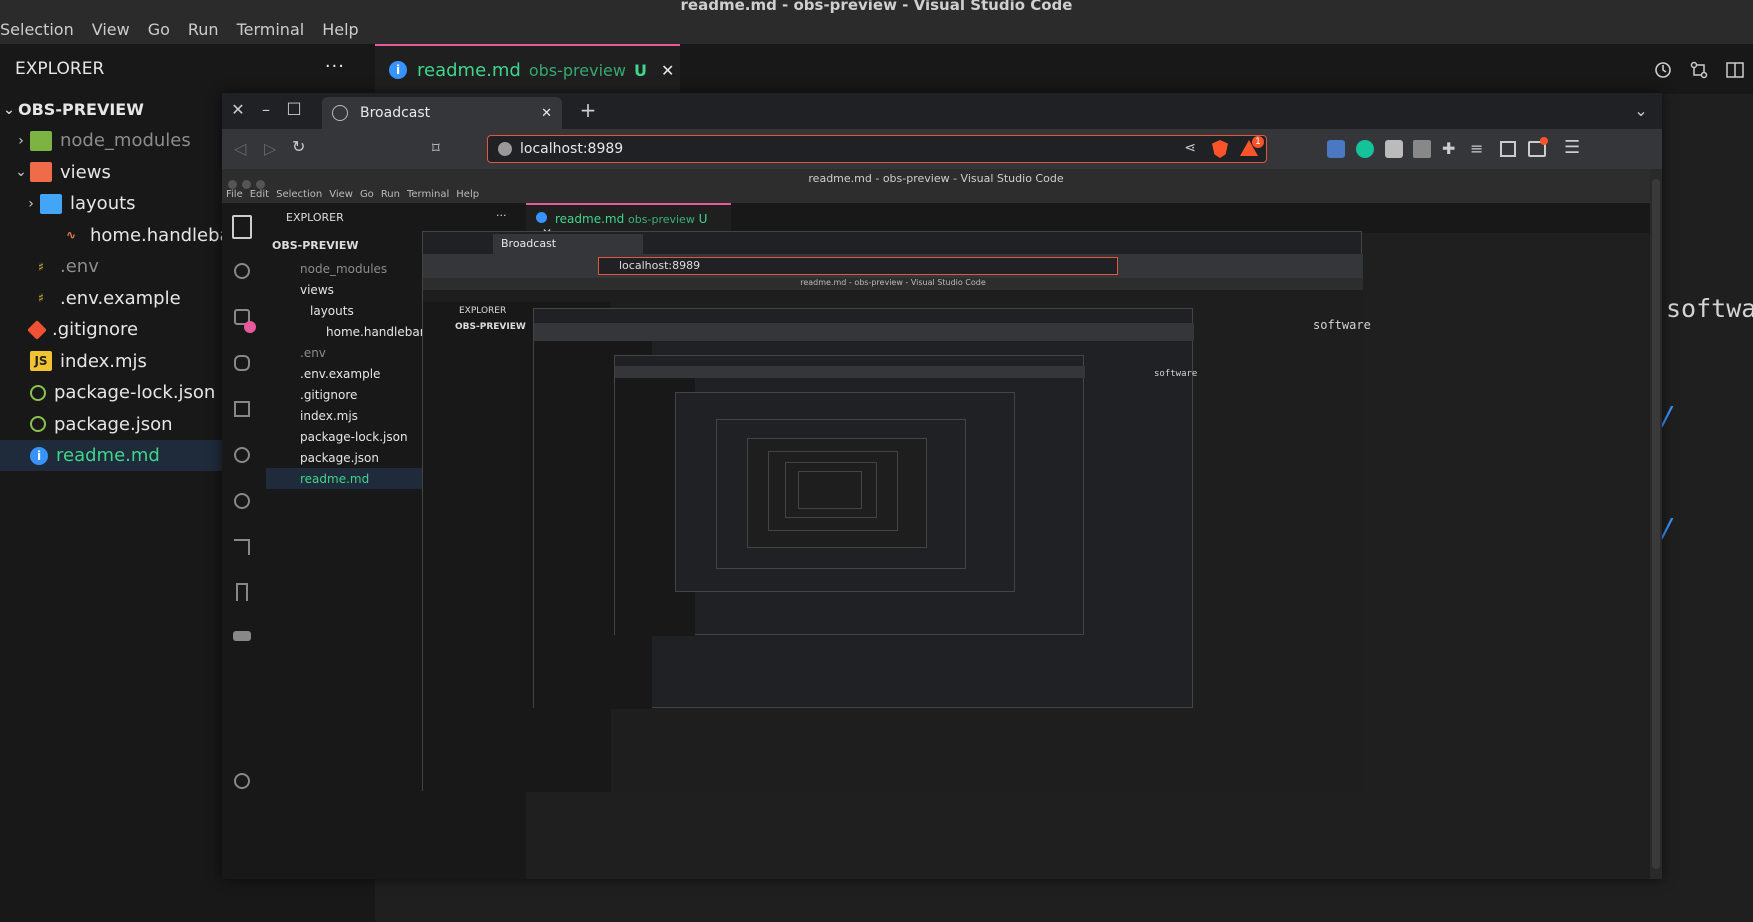  Describe the element at coordinates (1394, 149) in the screenshot. I see `extension-m-icon` at that location.